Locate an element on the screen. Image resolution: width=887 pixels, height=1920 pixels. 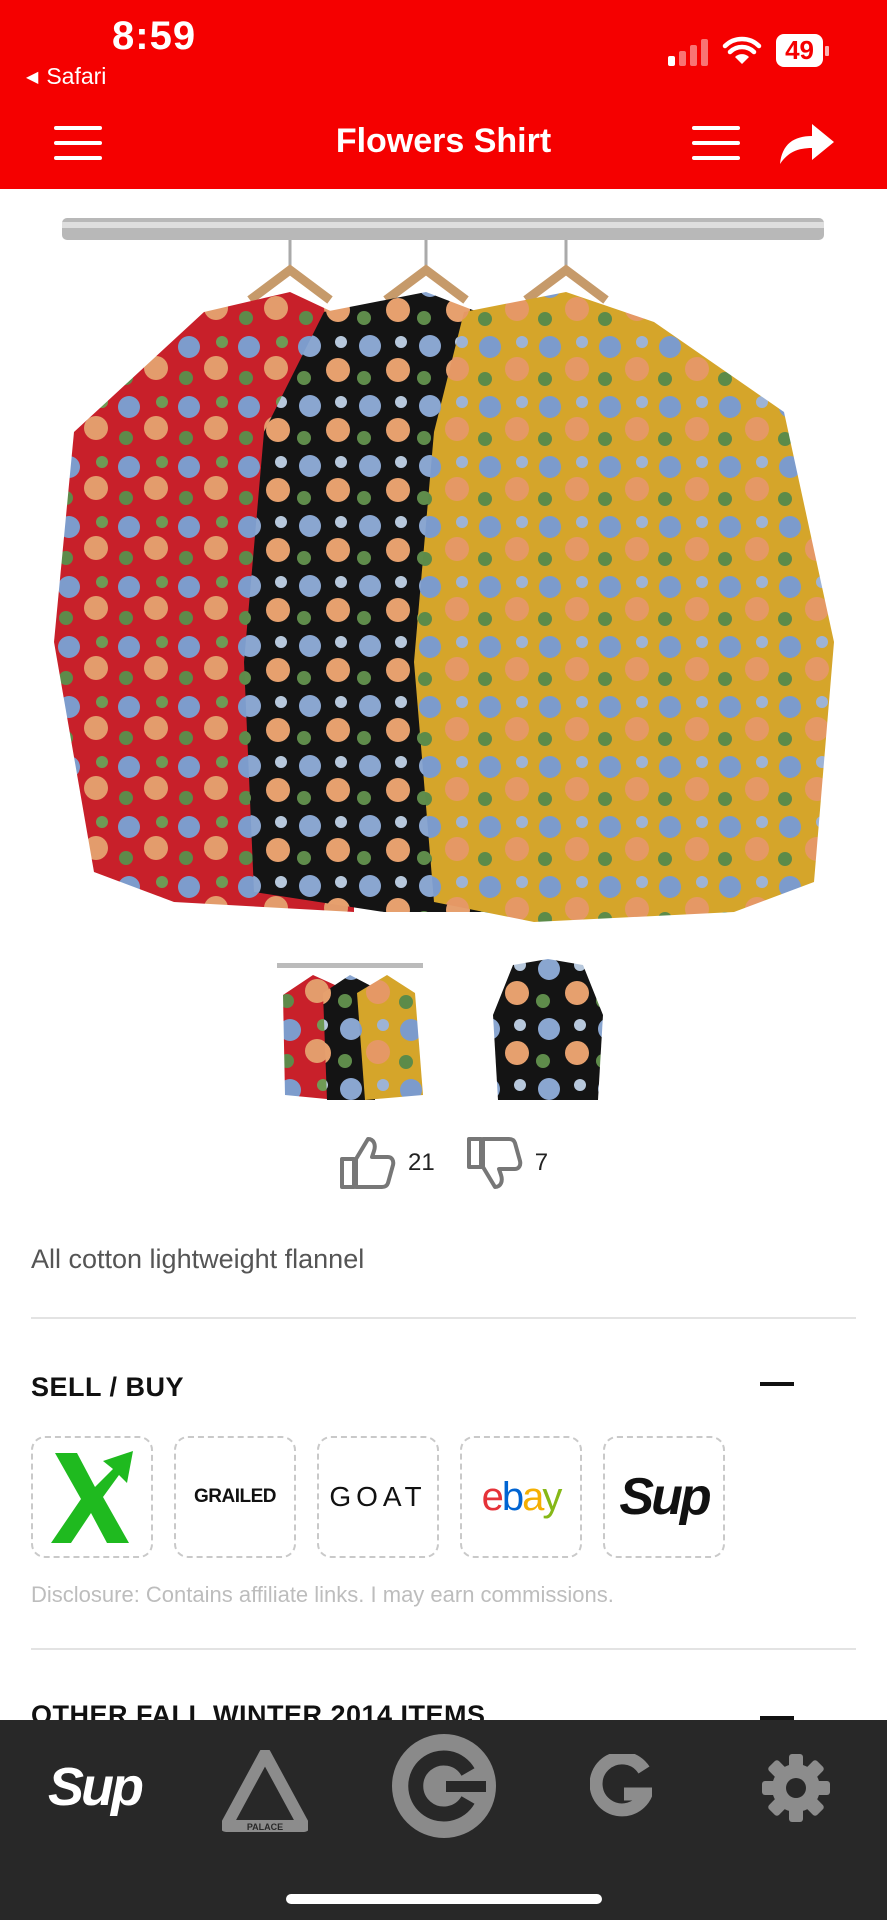
back-app-label: Safari is located at coordinates (76, 76).